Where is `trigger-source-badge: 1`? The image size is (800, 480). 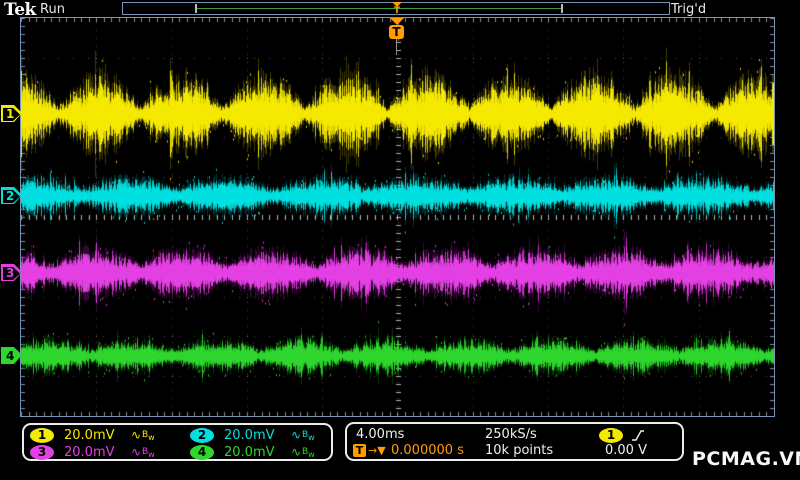
trigger-source-badge: 1 is located at coordinates (611, 435).